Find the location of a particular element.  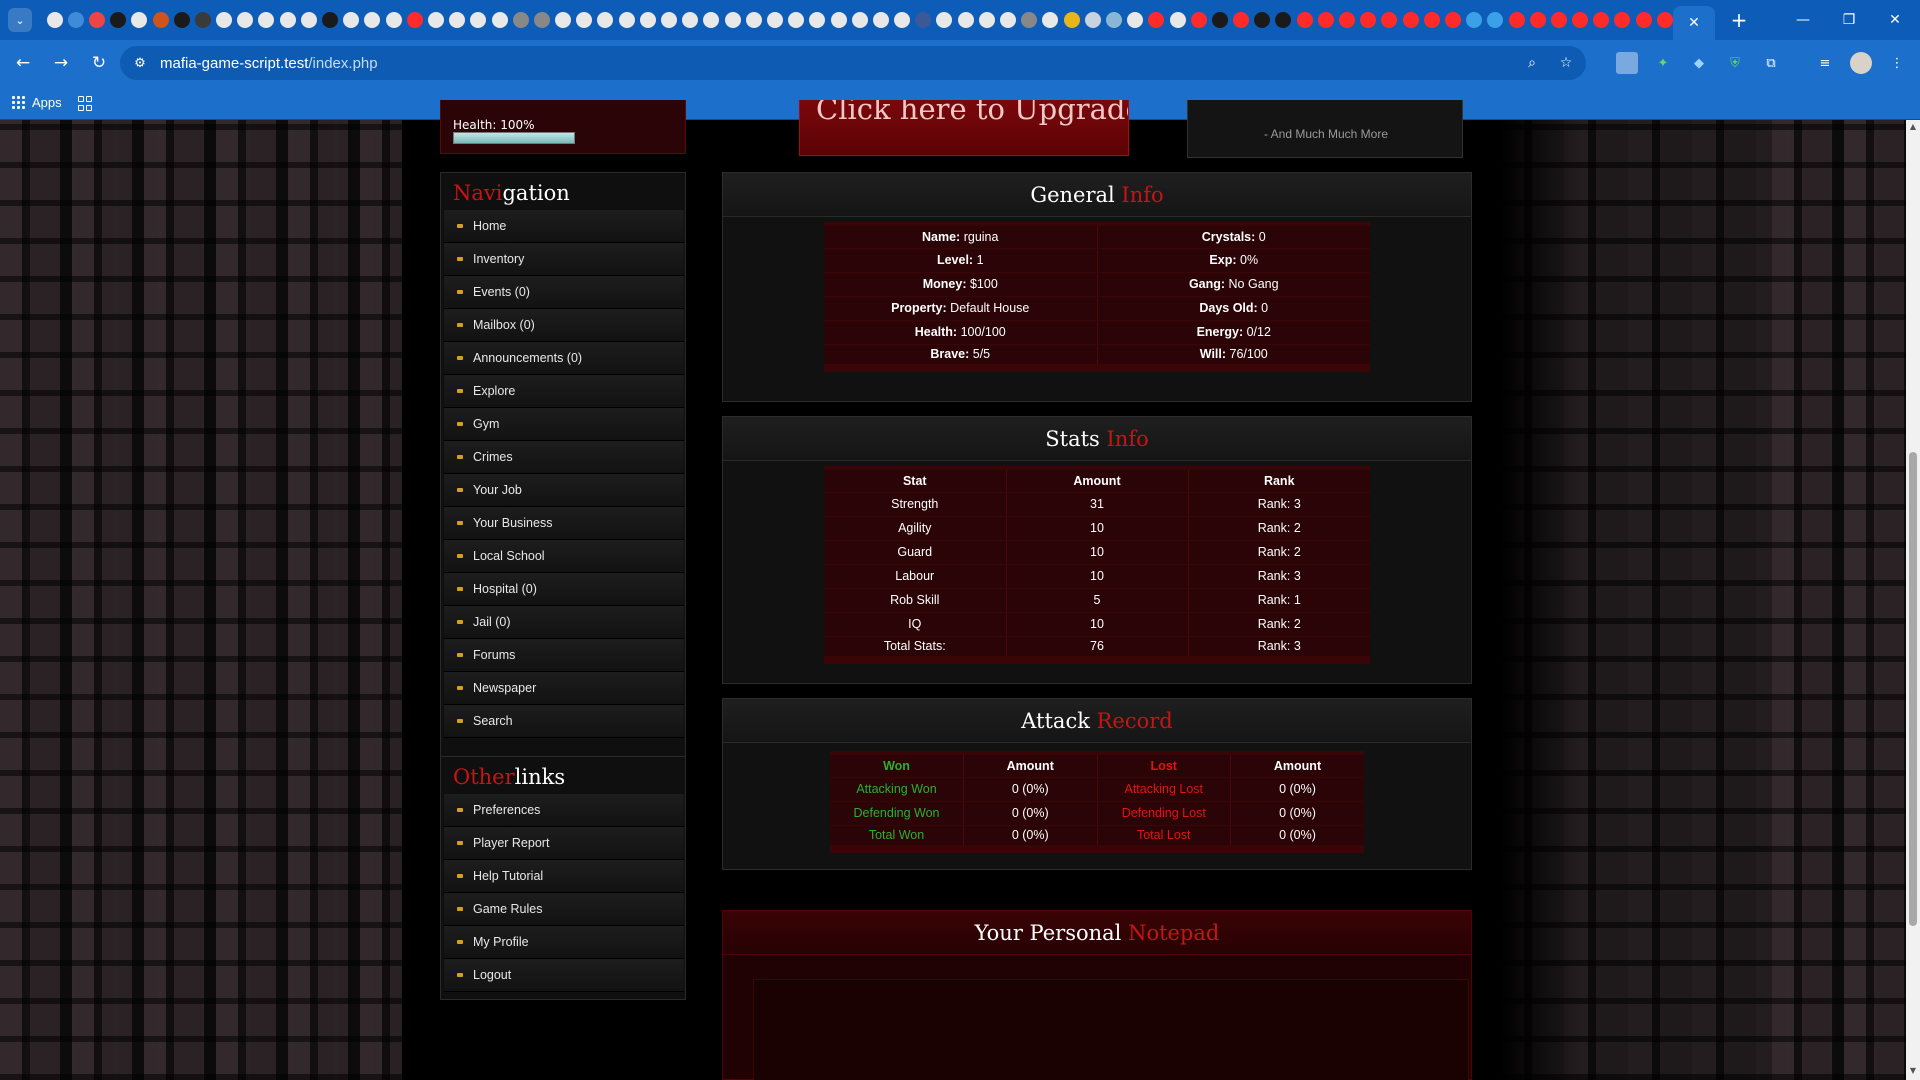

sidebar-item: Local School is located at coordinates (564, 556).